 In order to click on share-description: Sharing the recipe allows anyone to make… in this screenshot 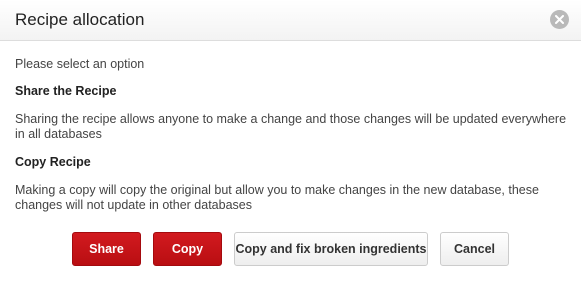, I will do `click(291, 126)`.